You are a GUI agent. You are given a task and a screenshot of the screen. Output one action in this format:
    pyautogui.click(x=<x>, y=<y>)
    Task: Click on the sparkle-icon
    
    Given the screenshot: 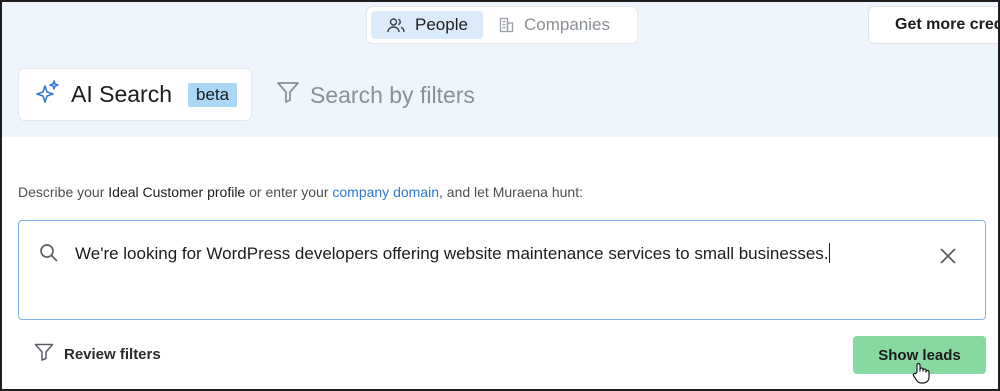 What is the action you would take?
    pyautogui.click(x=48, y=94)
    